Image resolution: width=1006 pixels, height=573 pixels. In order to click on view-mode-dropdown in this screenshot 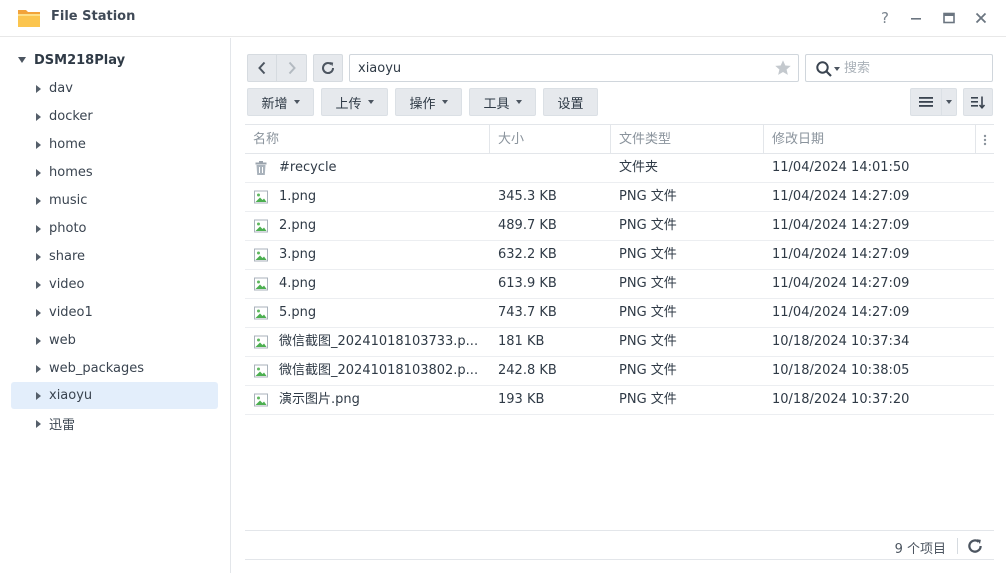, I will do `click(949, 102)`.